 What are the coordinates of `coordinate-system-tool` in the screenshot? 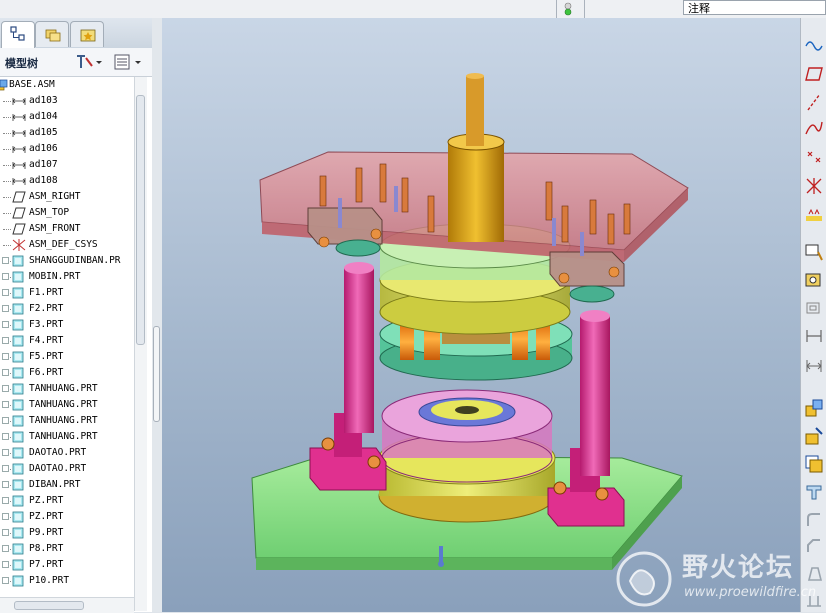 It's located at (814, 186).